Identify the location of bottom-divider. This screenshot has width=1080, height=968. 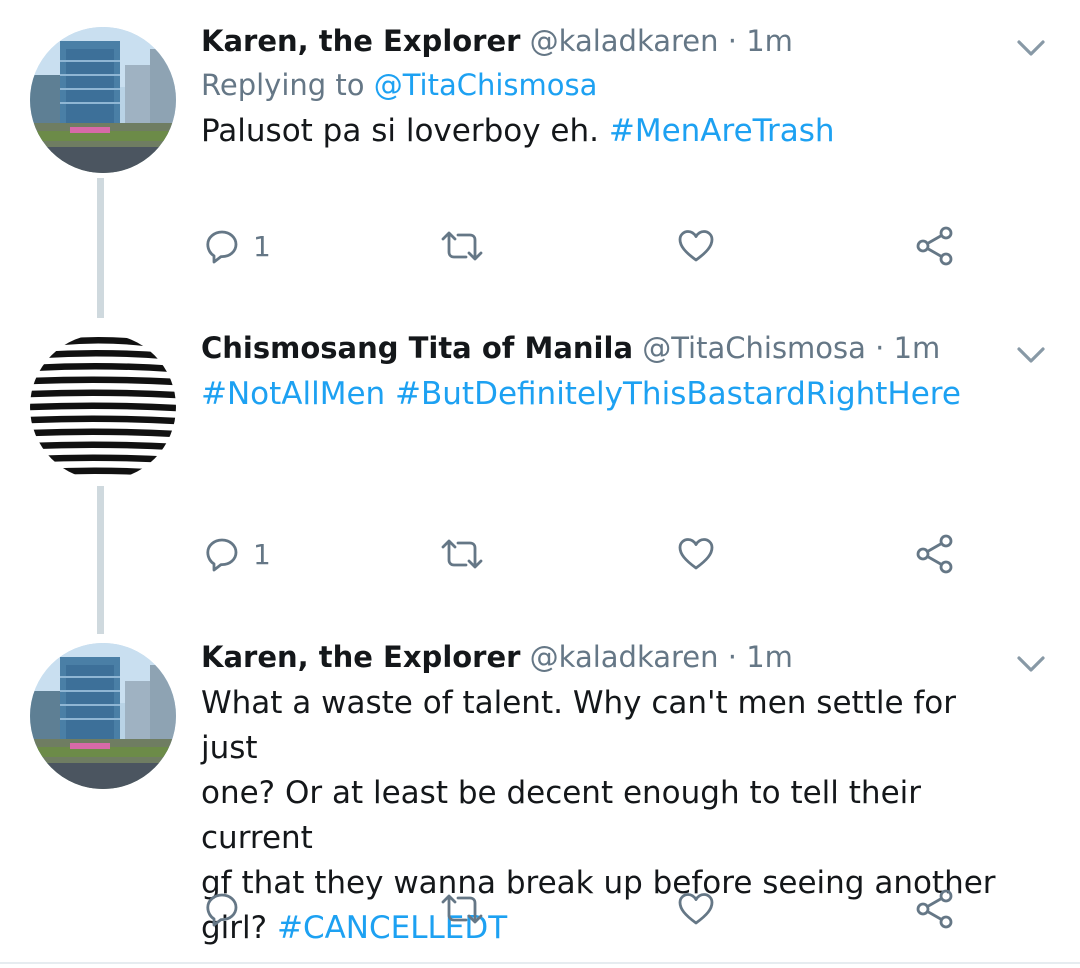
(540, 963).